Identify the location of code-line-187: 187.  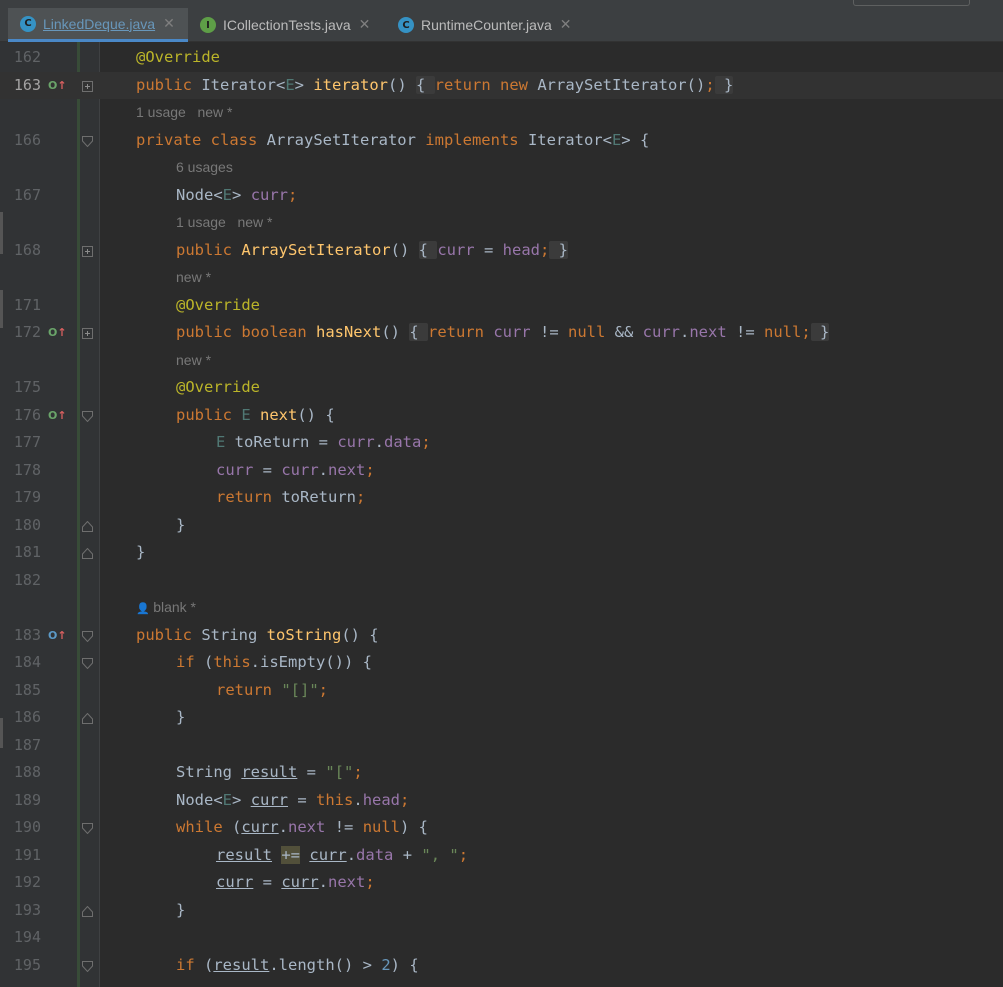
(501, 746).